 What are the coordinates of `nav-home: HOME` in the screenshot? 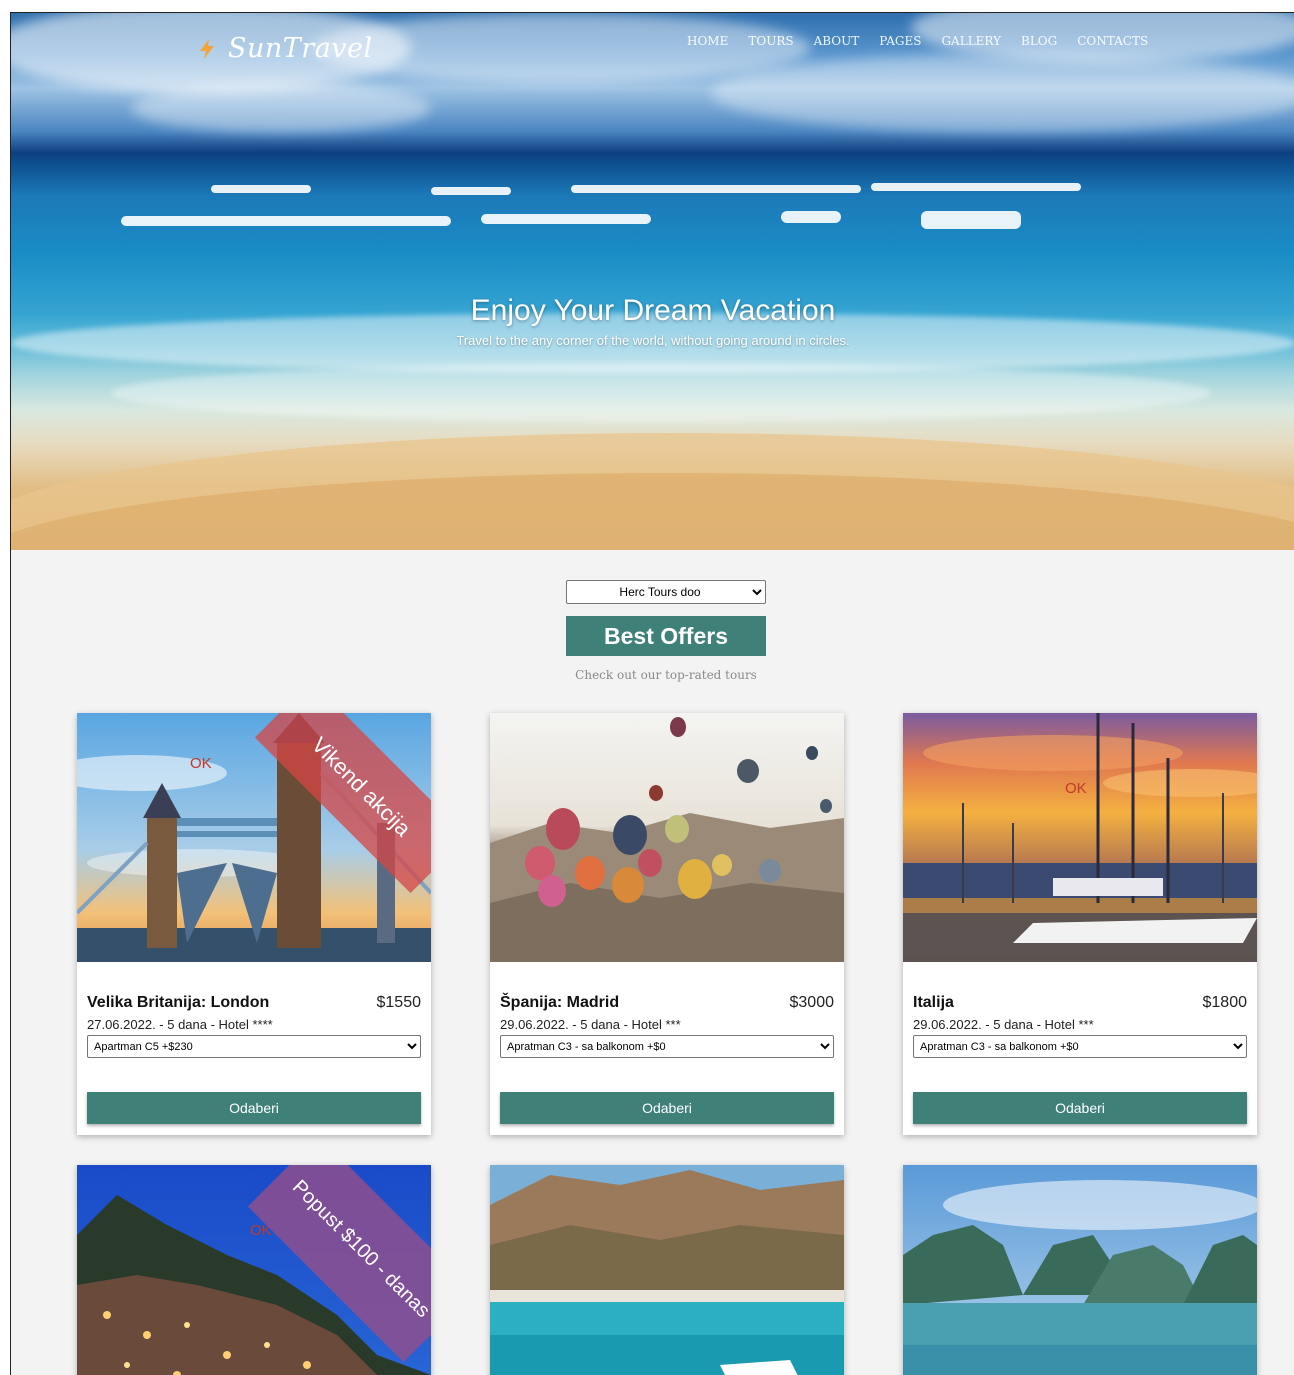 It's located at (707, 41).